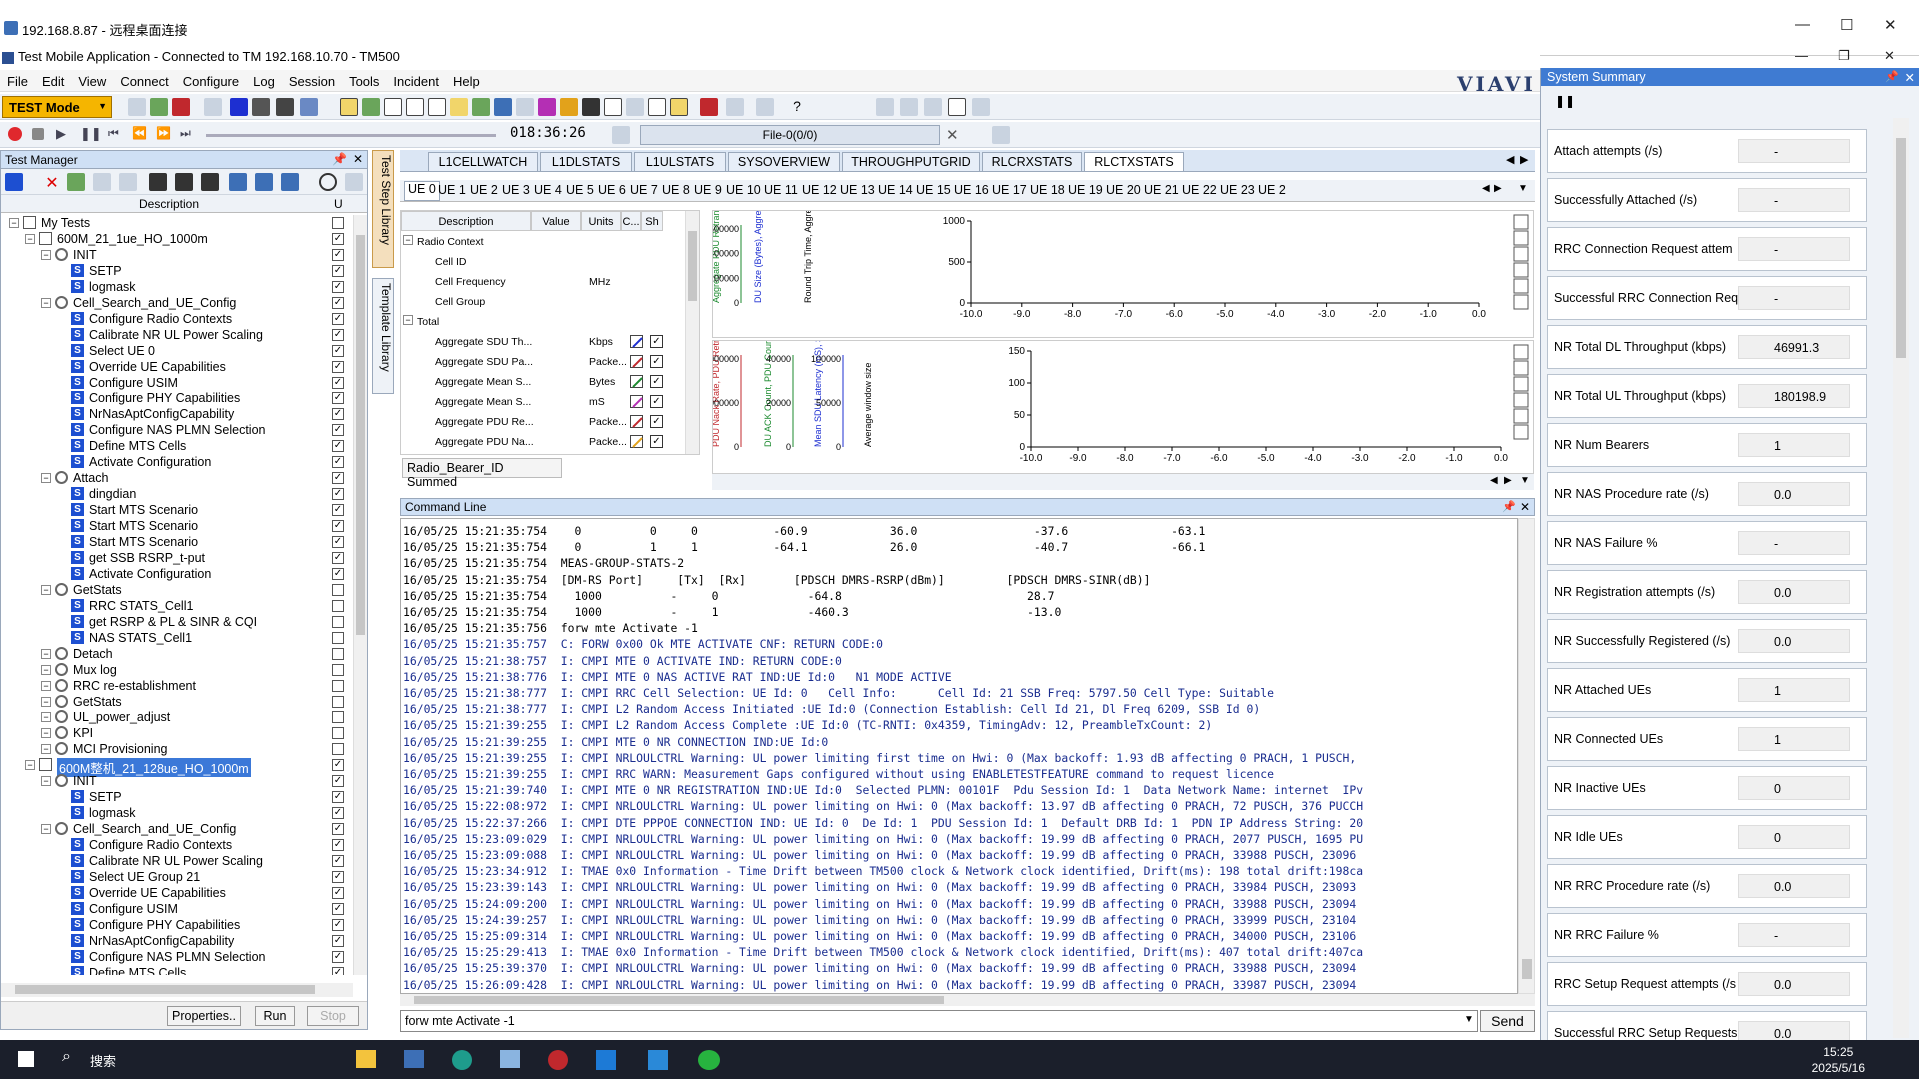 This screenshot has height=1079, width=1919. What do you see at coordinates (57, 107) in the screenshot?
I see `test-mode-dropdown: TEST Mode ▼` at bounding box center [57, 107].